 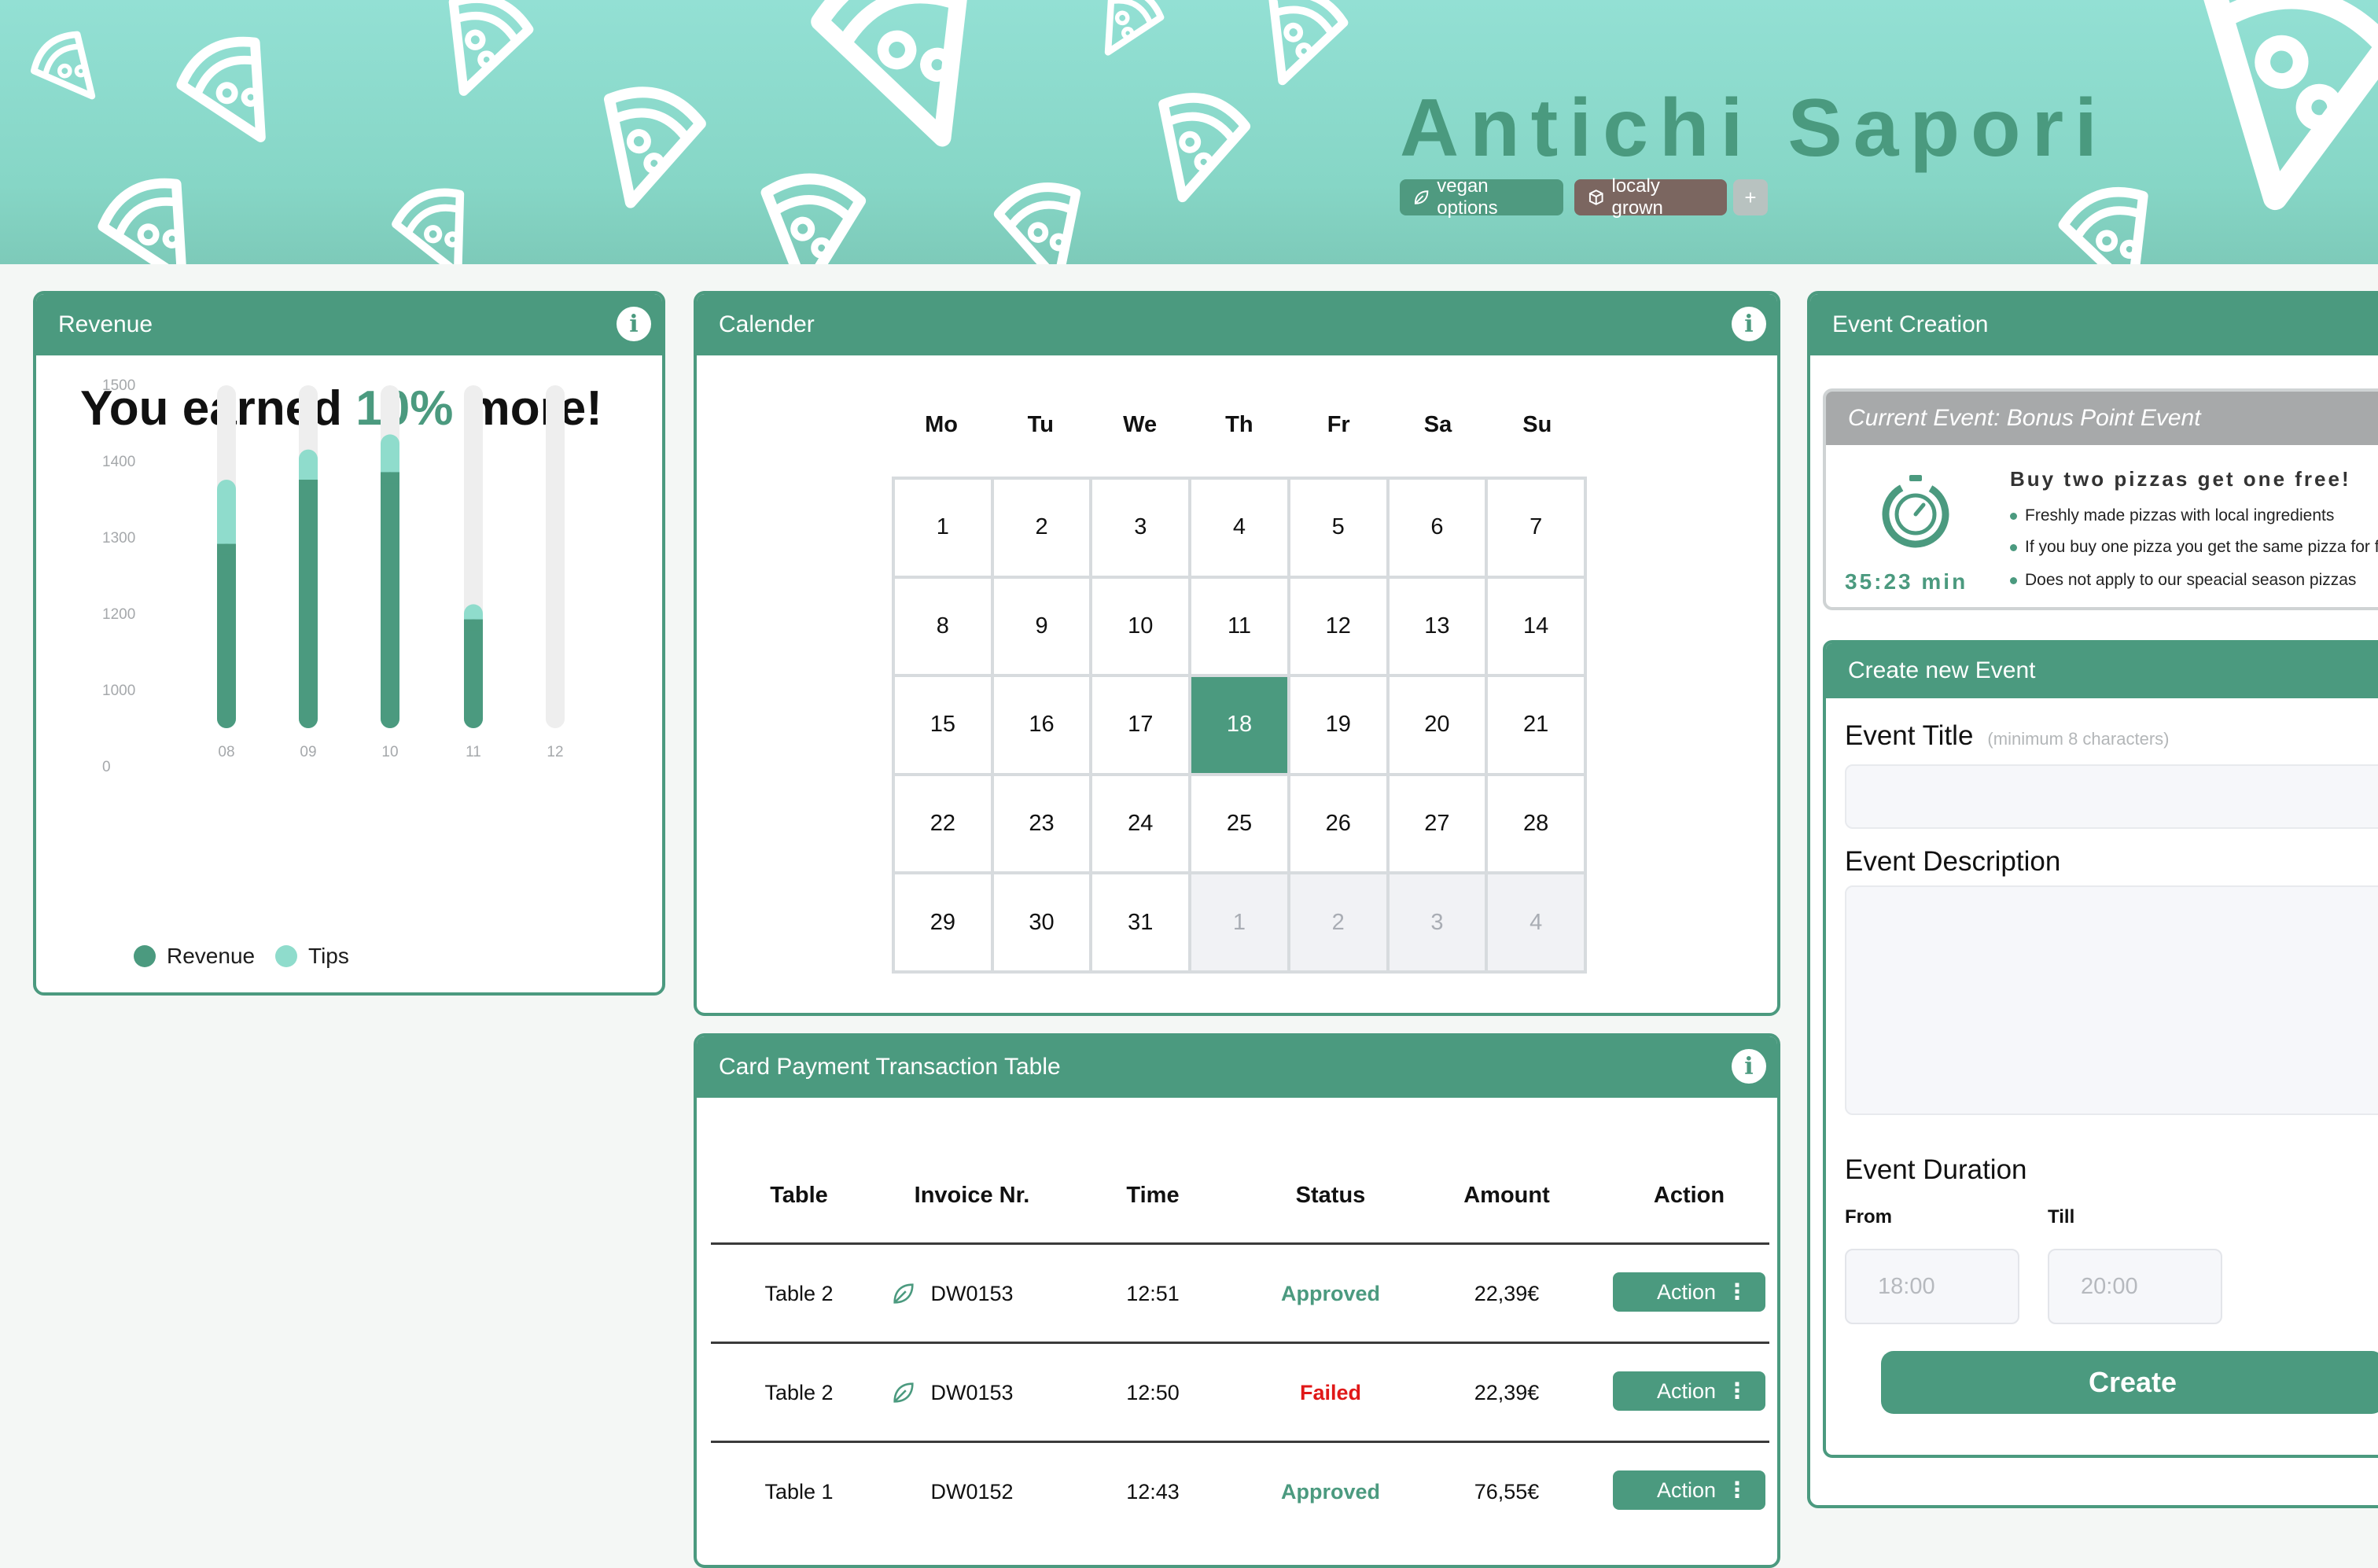 What do you see at coordinates (1535, 626) in the screenshot?
I see `calendar-day: 14` at bounding box center [1535, 626].